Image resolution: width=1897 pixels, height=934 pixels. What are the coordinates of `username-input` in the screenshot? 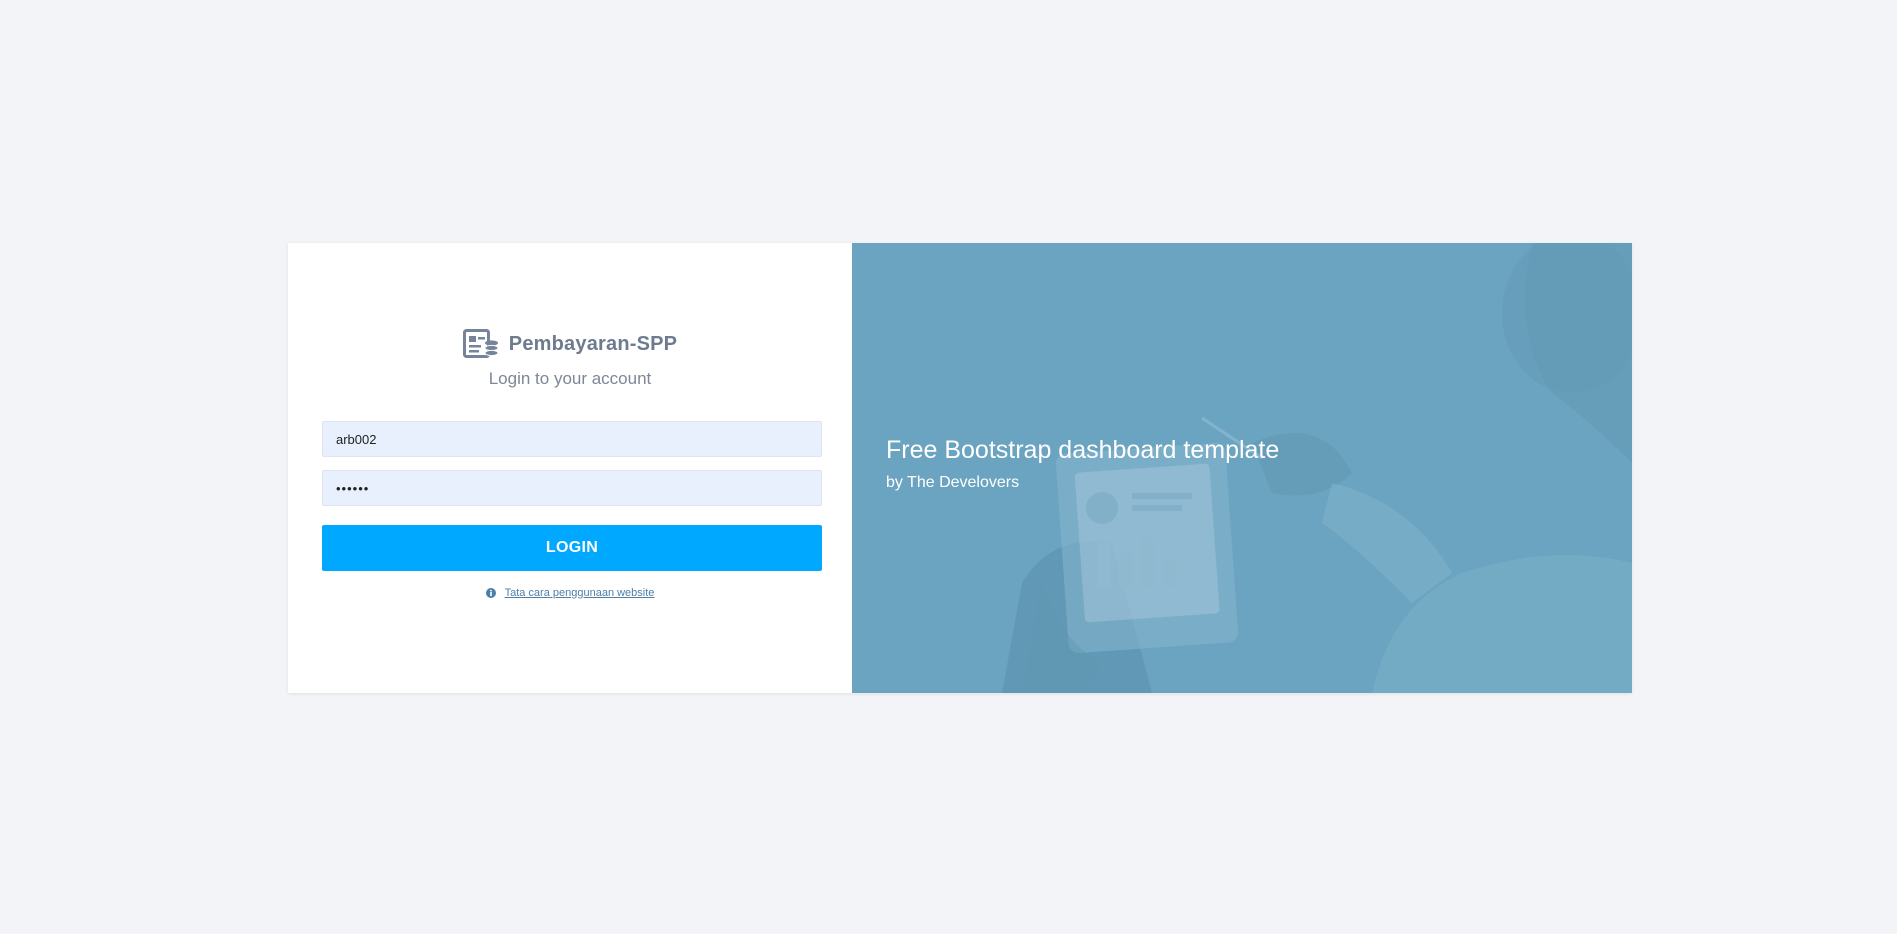 It's located at (572, 439).